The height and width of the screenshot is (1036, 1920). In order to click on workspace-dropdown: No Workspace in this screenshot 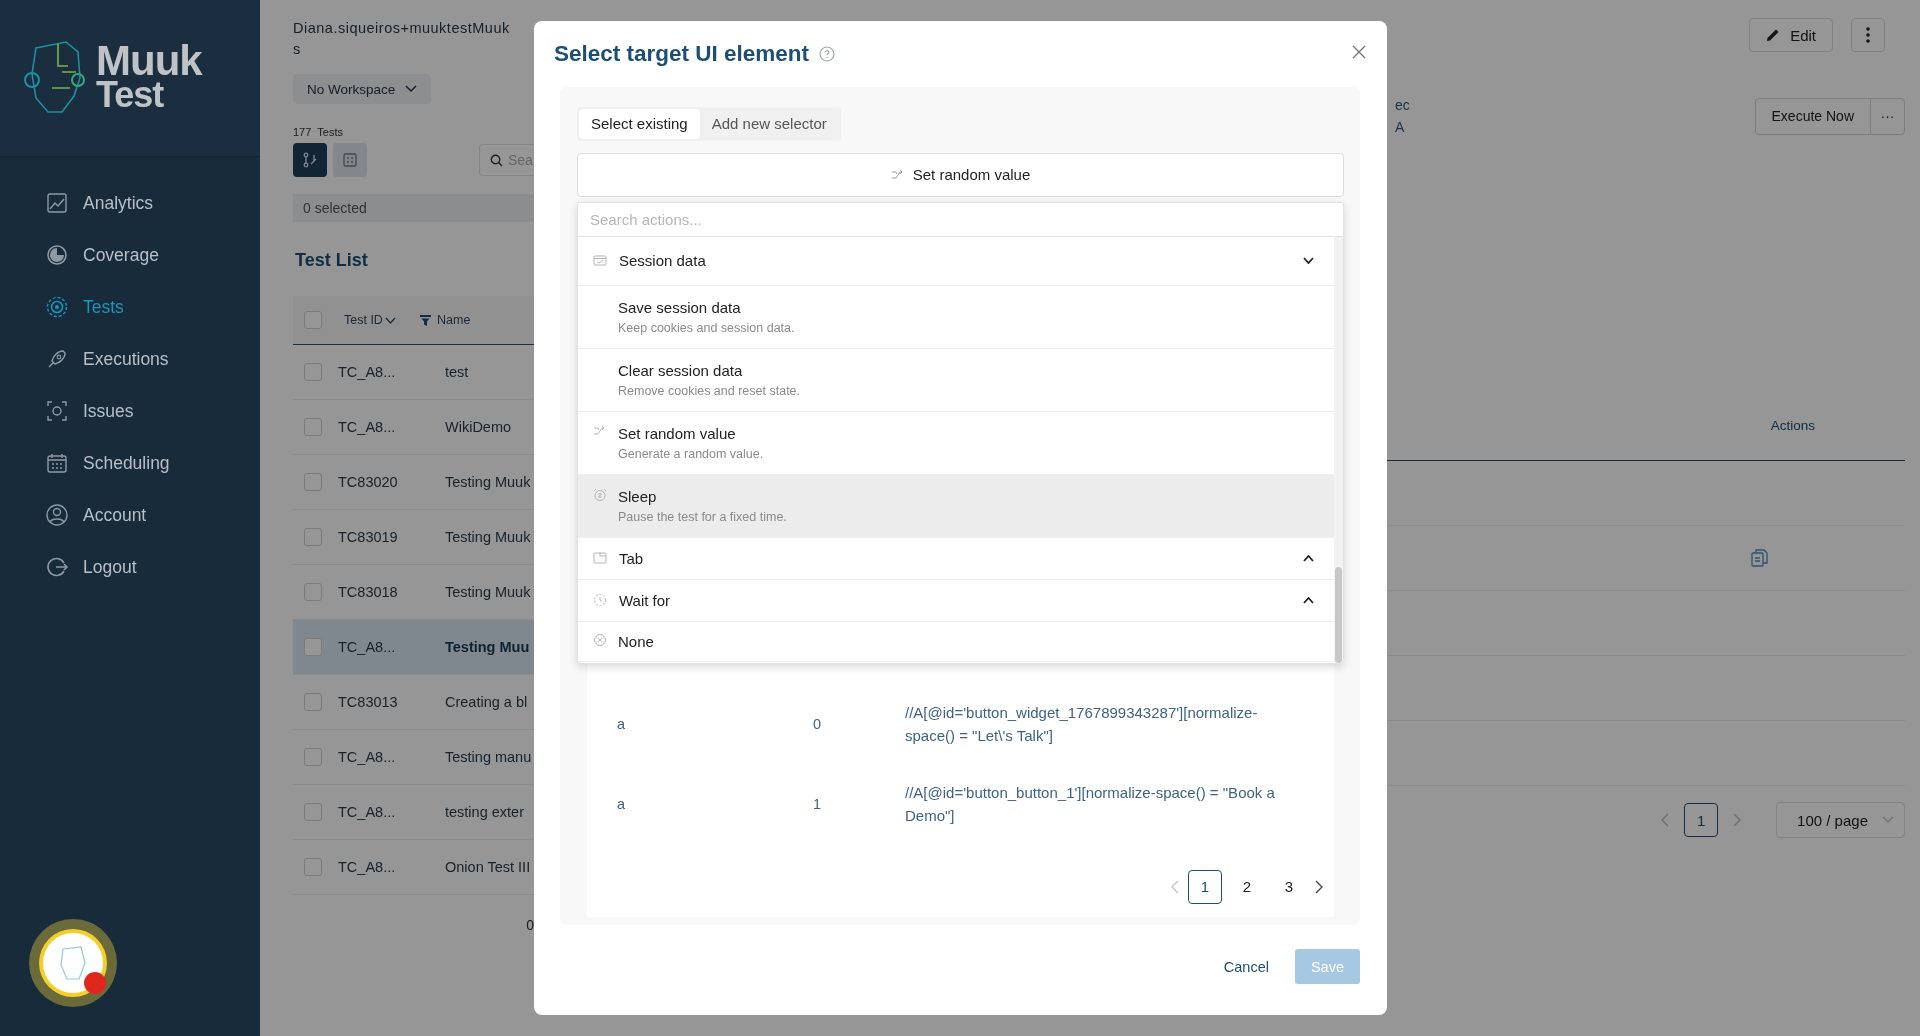, I will do `click(362, 89)`.